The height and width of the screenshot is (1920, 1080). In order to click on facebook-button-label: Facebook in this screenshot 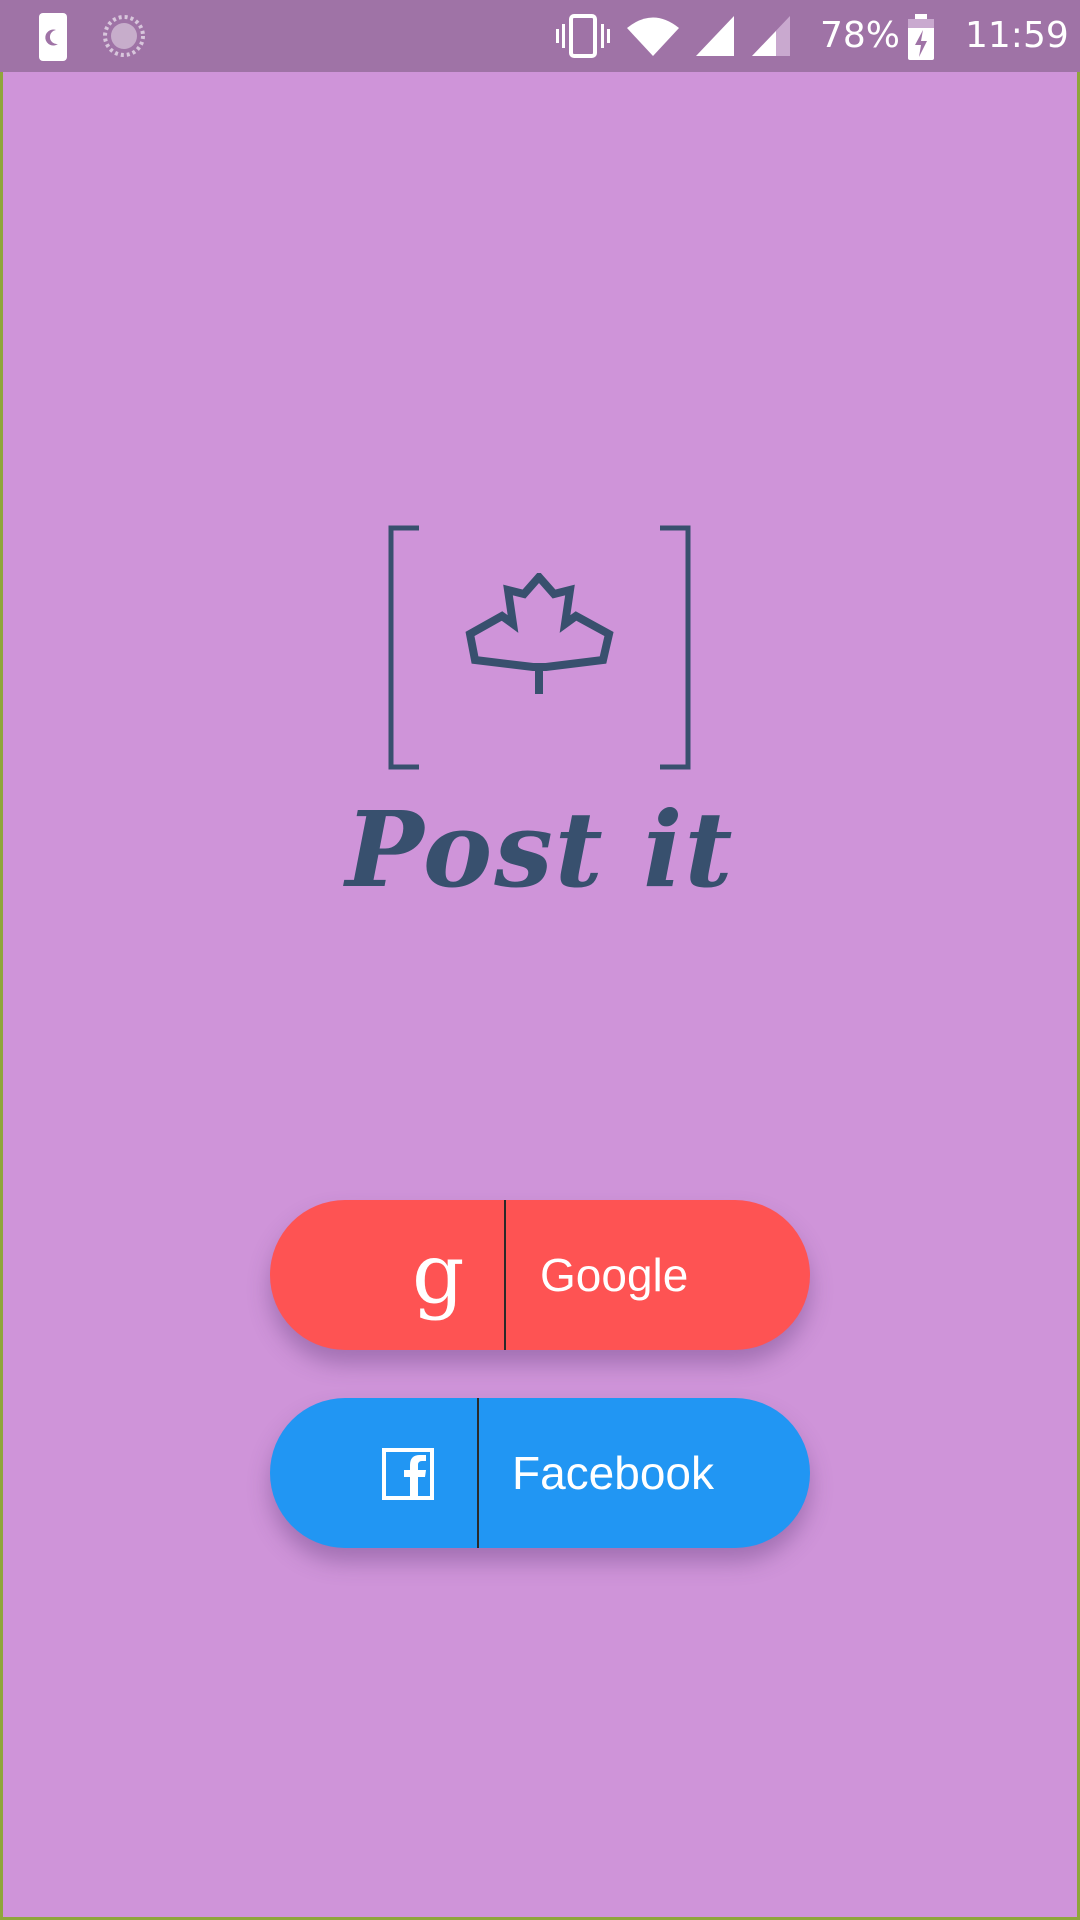, I will do `click(613, 1473)`.